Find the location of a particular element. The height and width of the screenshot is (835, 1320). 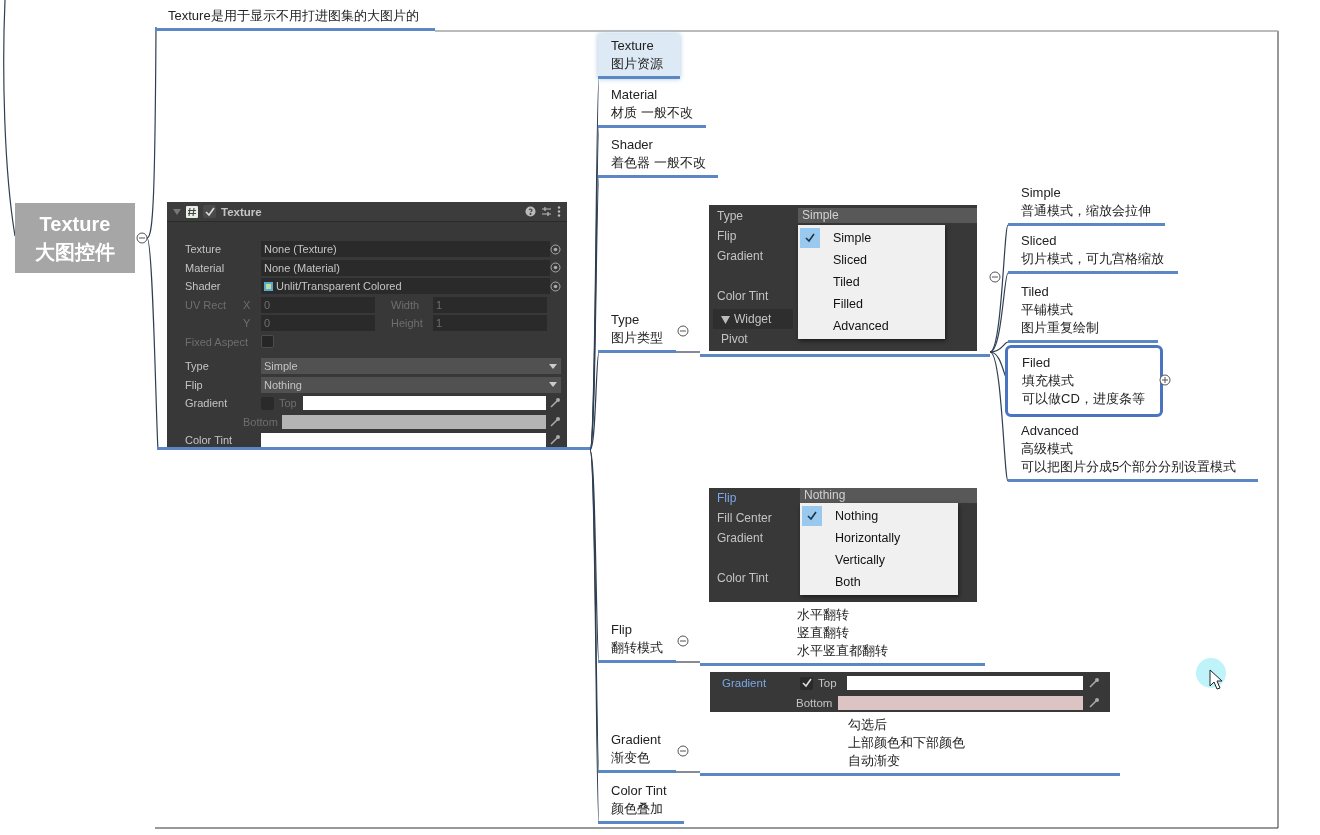

menu-item: Both is located at coordinates (879, 582).